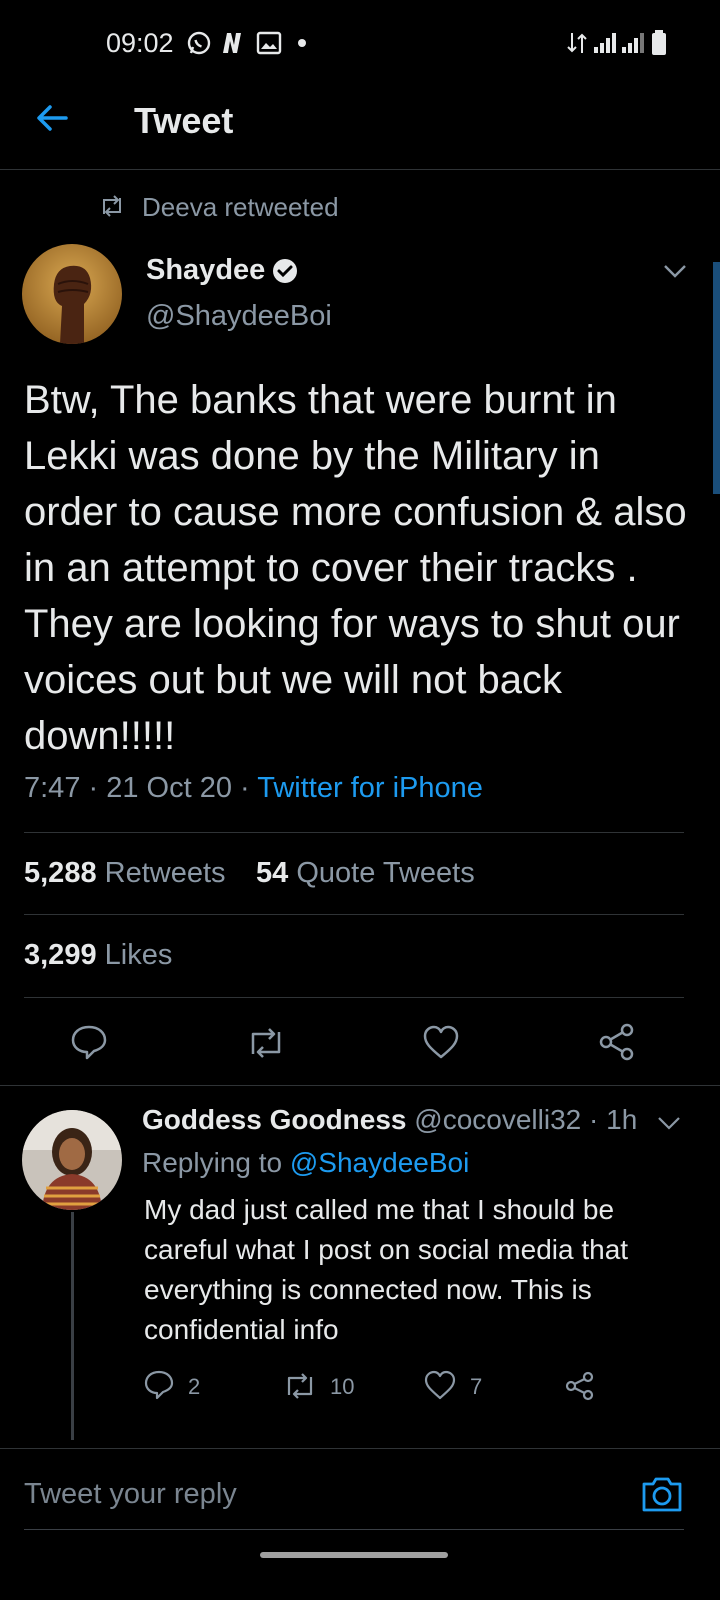 The width and height of the screenshot is (720, 1600). Describe the element at coordinates (165, 873) in the screenshot. I see `retweets-label: Retweets` at that location.